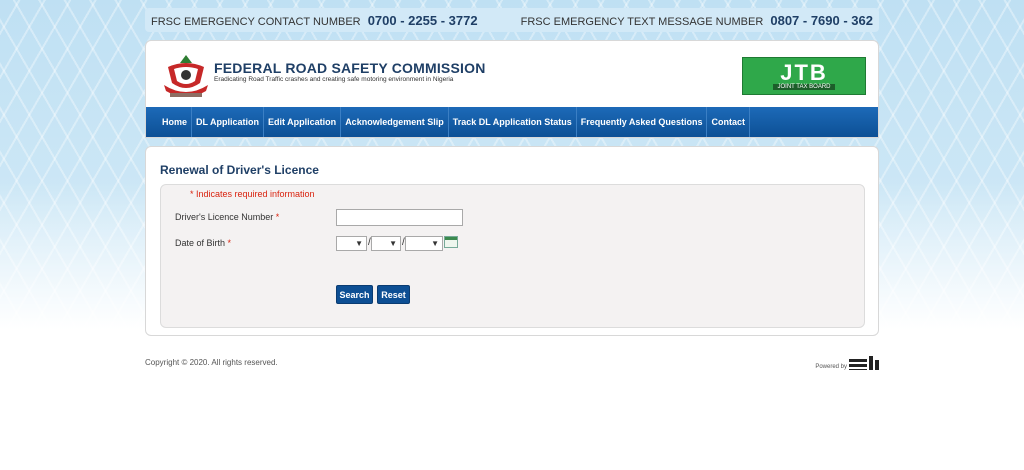 This screenshot has width=1024, height=470. Describe the element at coordinates (642, 122) in the screenshot. I see `nav-faq: Frequently Asked Questions` at that location.